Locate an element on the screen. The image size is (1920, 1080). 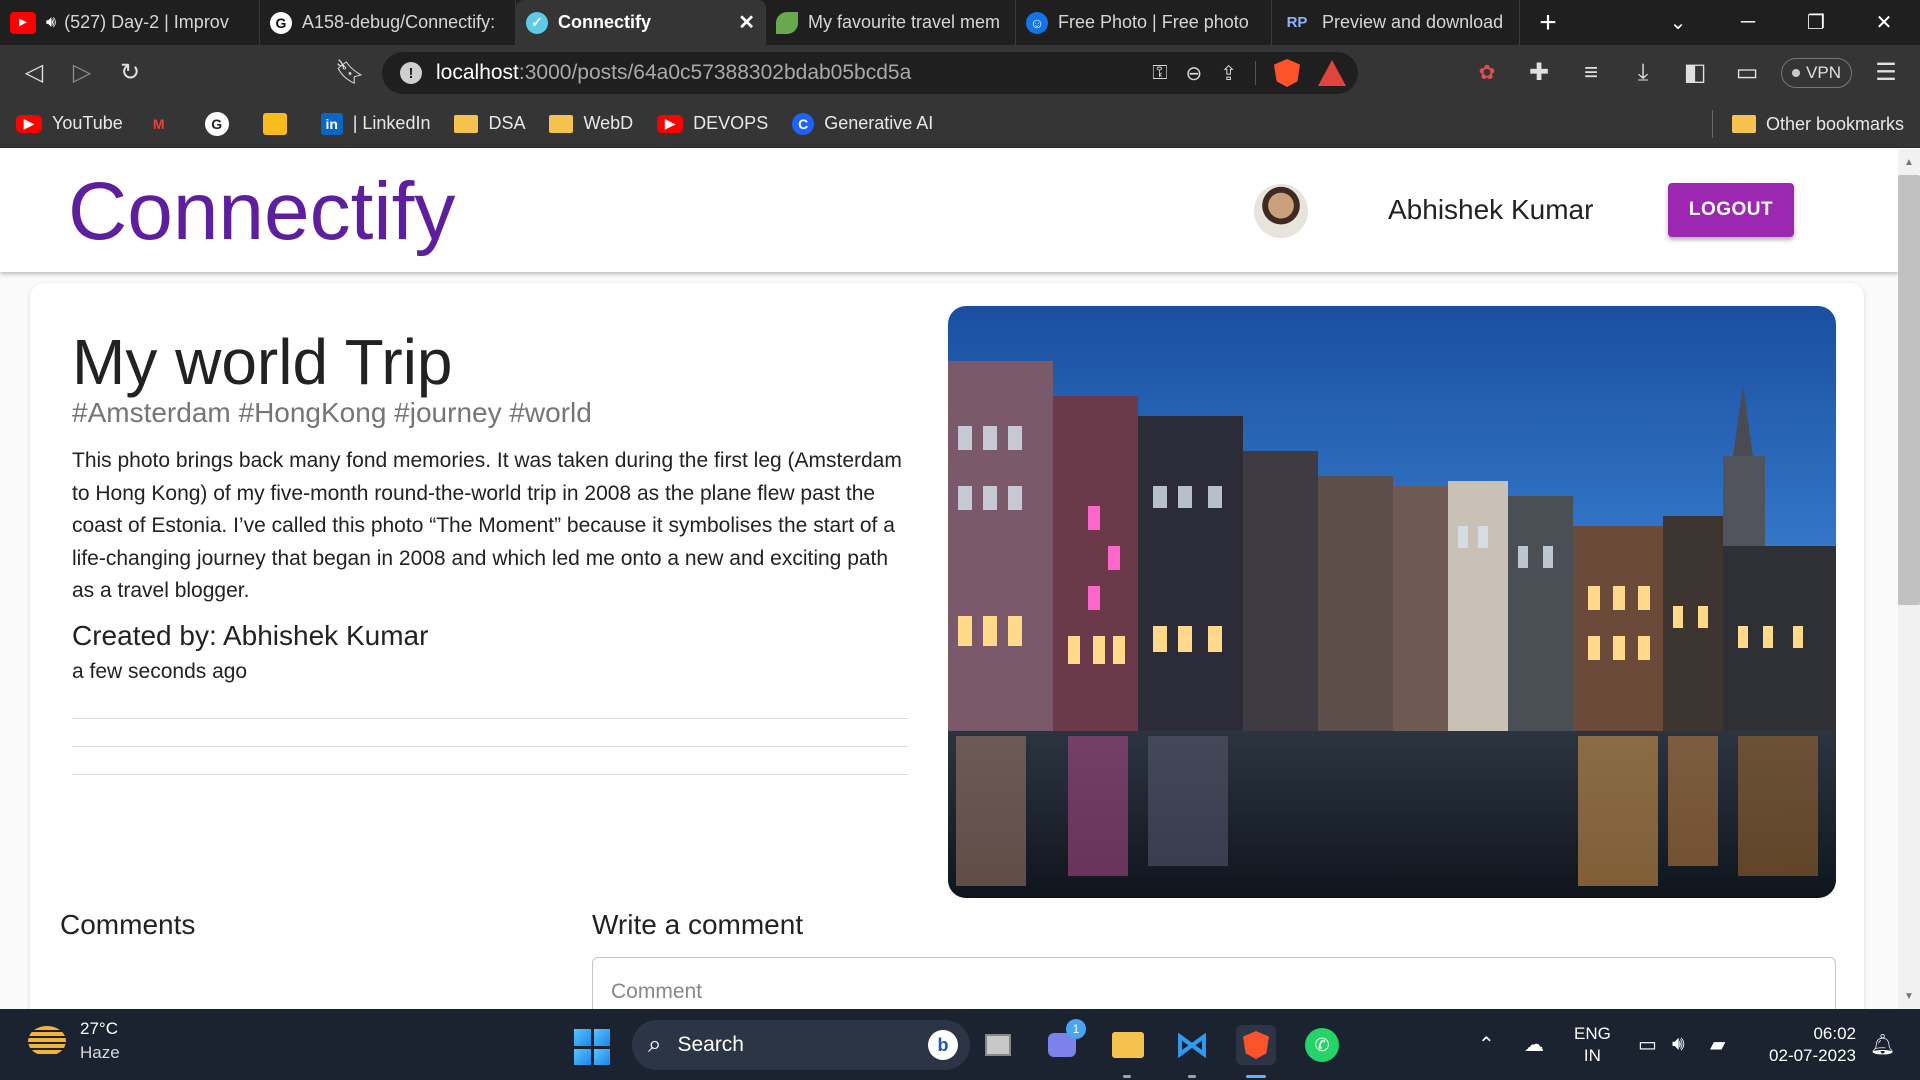
tab-search-icon: ⌄ is located at coordinates (1678, 22).